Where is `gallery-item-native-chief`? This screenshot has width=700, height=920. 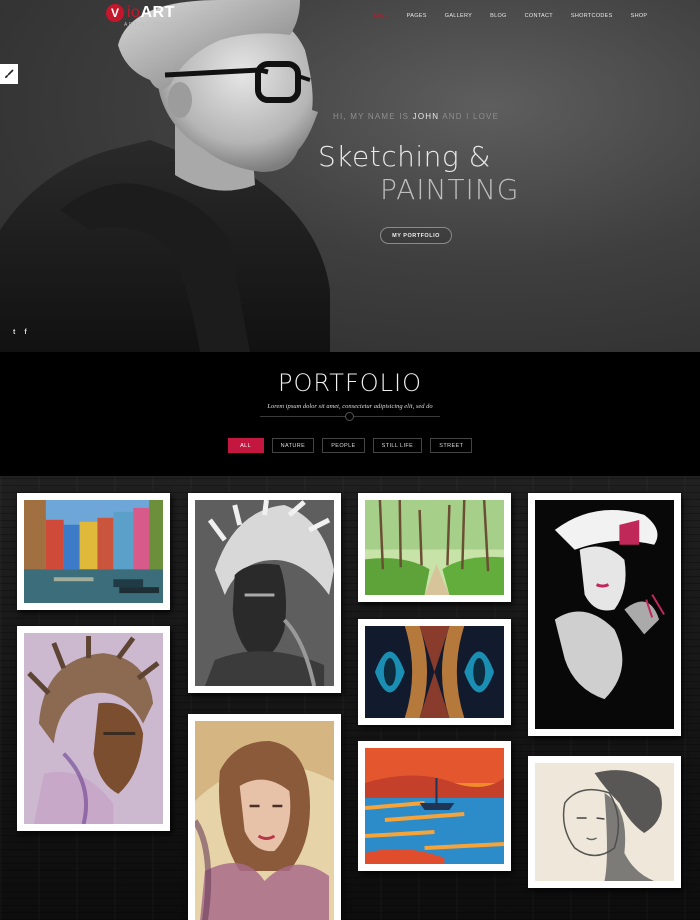 gallery-item-native-chief is located at coordinates (264, 593).